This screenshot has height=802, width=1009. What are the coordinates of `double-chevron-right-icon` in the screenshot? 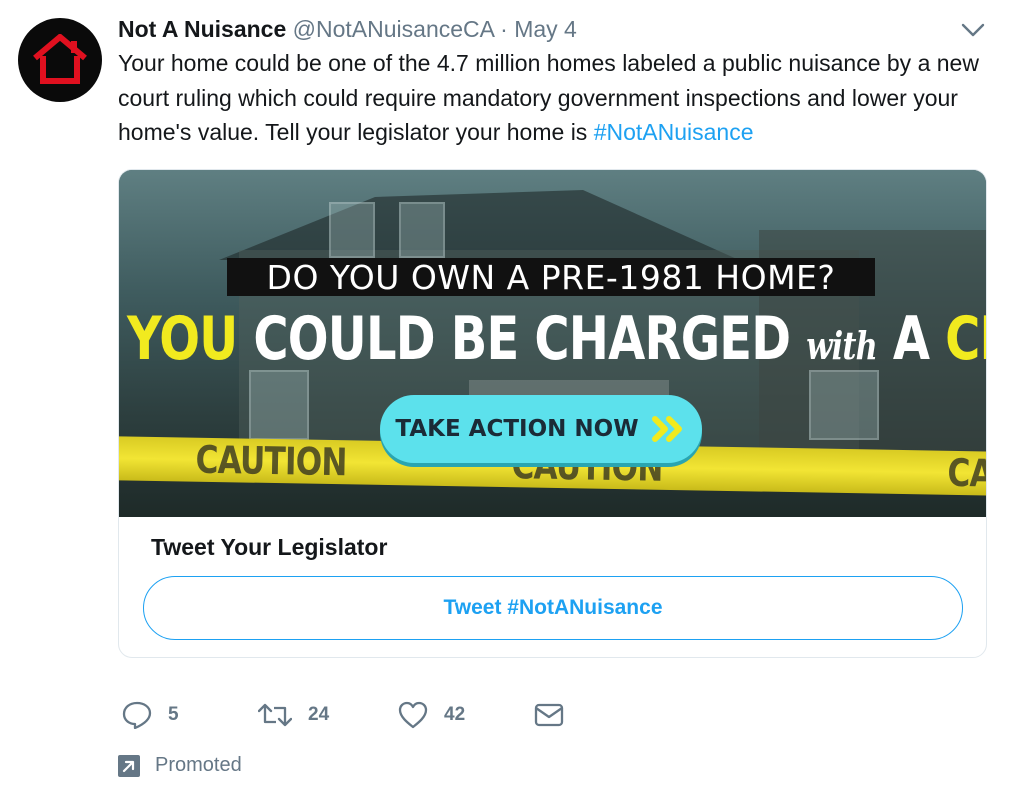 It's located at (666, 429).